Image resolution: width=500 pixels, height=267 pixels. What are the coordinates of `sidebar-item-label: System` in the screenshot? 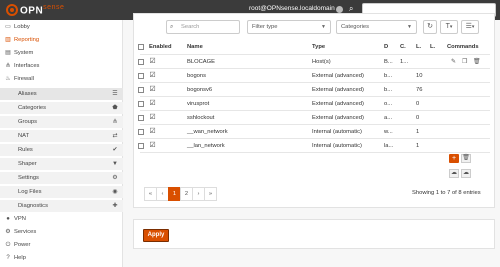 It's located at (24, 53).